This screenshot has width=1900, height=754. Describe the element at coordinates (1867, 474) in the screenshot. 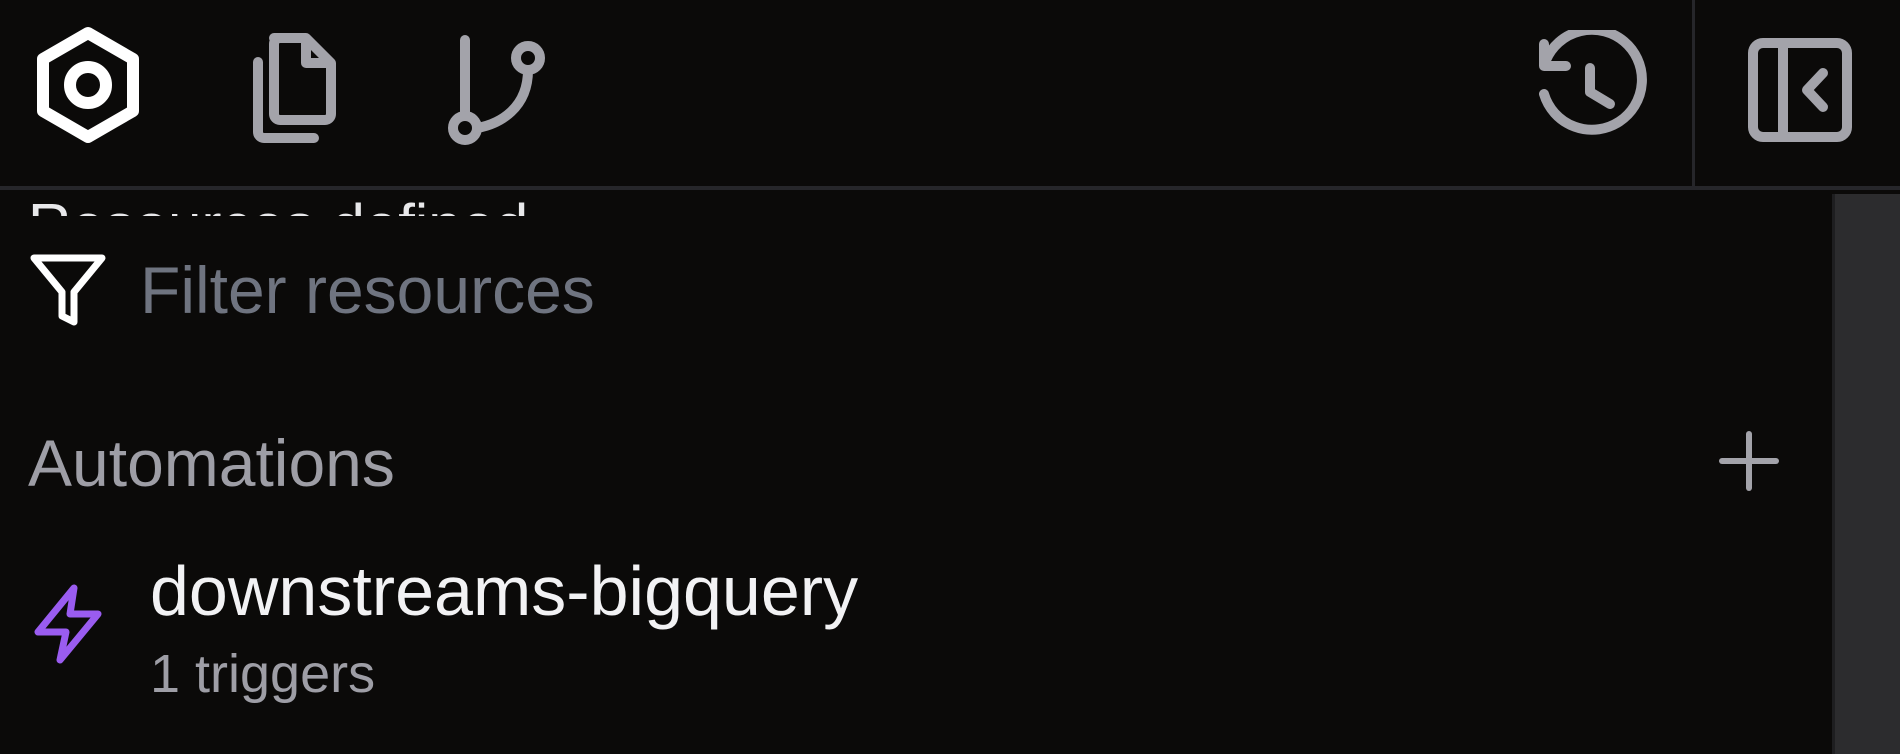

I see `scrollbar-thumb` at that location.